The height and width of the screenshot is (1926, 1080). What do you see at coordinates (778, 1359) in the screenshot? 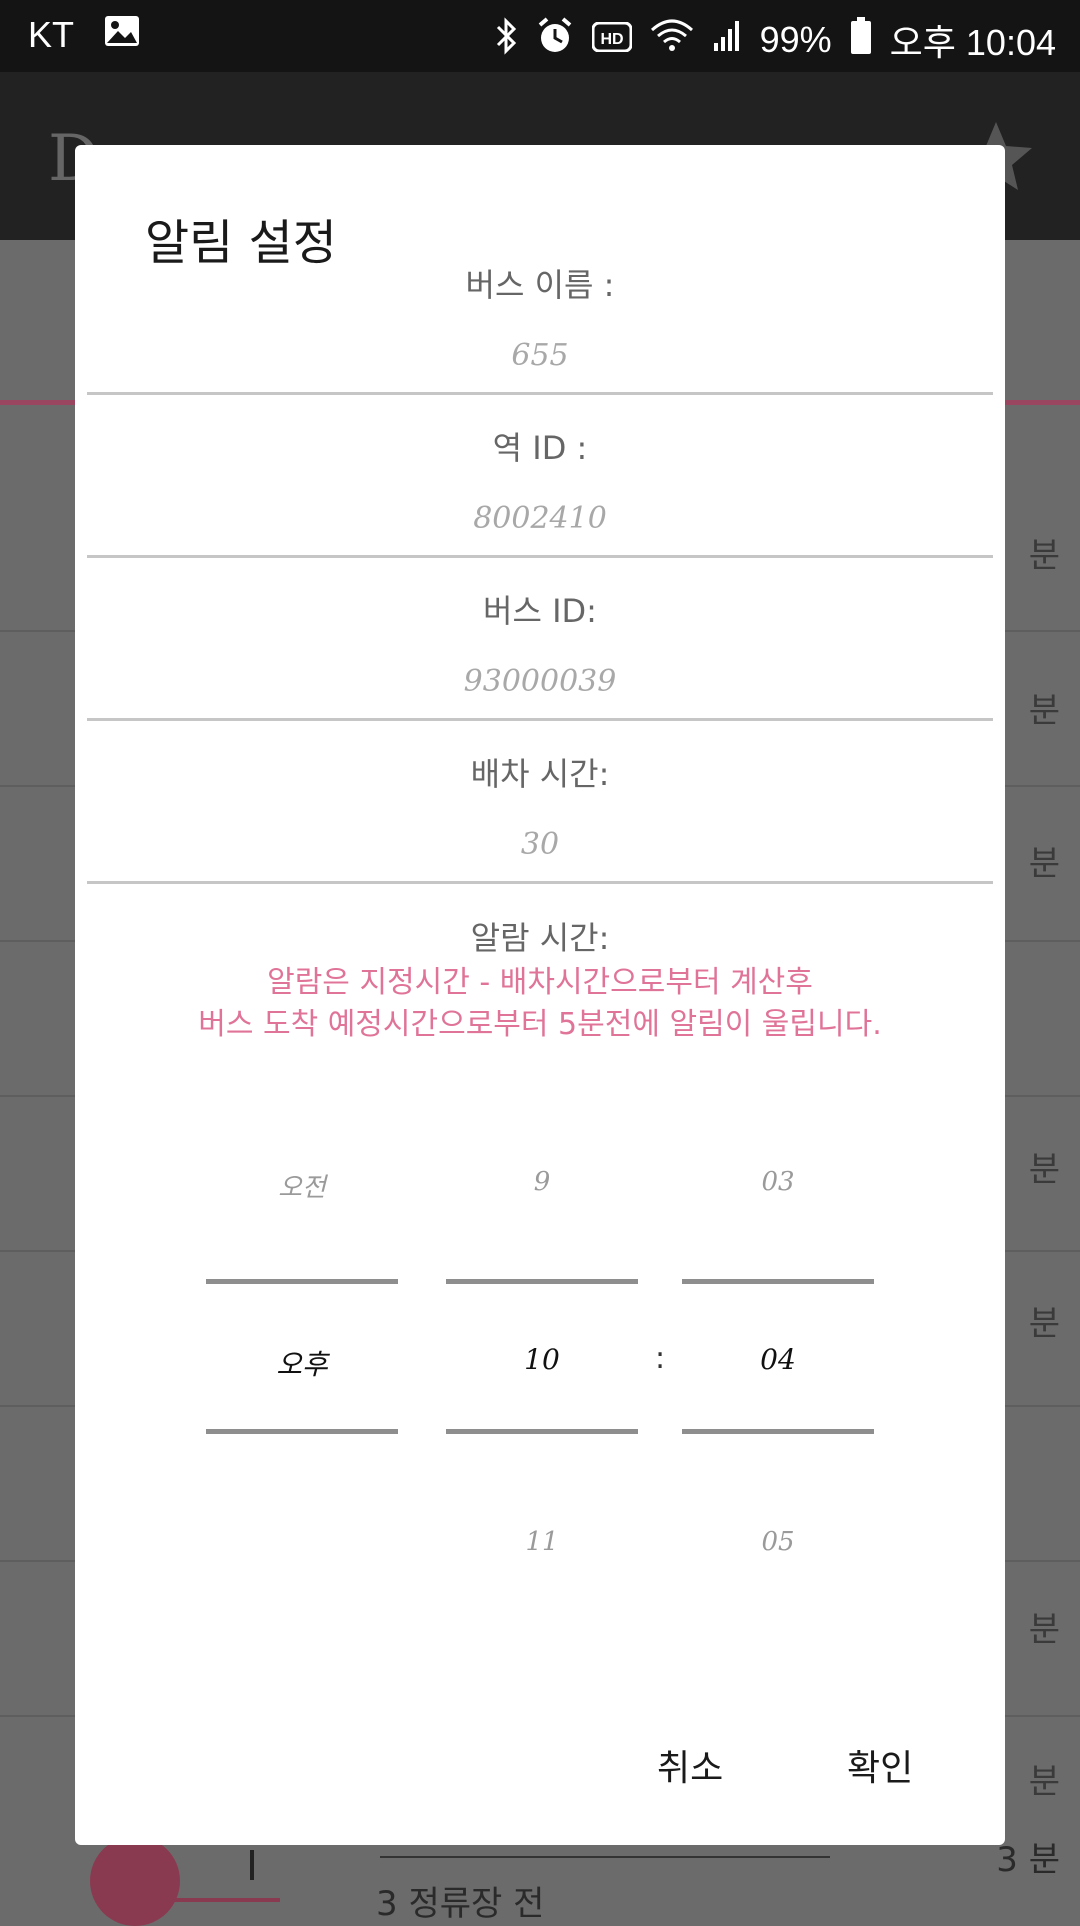
I see `minute-selected: 04` at bounding box center [778, 1359].